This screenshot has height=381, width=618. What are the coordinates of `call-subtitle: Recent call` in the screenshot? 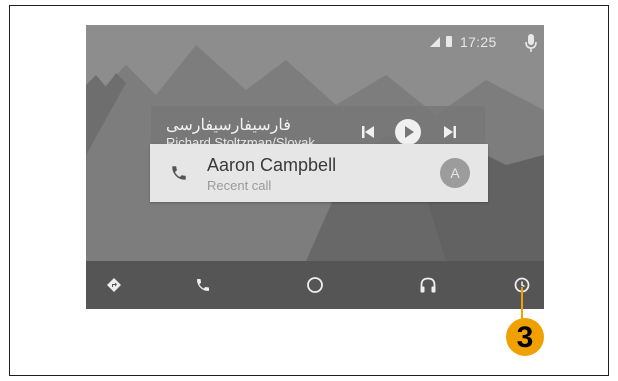 It's located at (239, 185).